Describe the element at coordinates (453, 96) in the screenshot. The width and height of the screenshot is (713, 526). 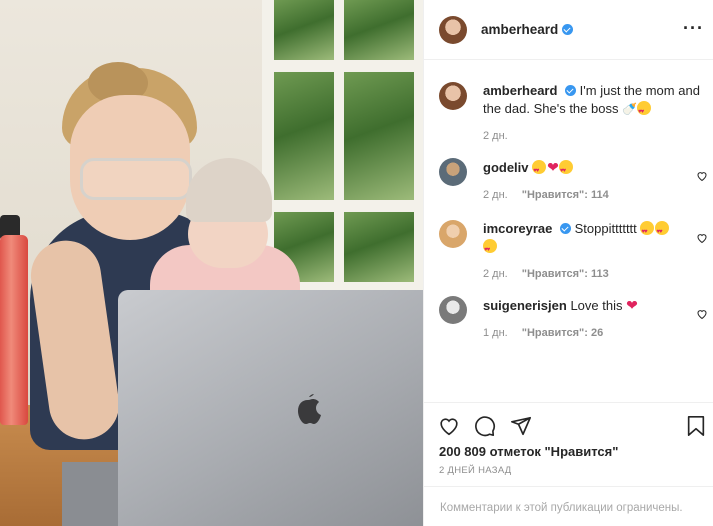
I see `caption-avatar` at that location.